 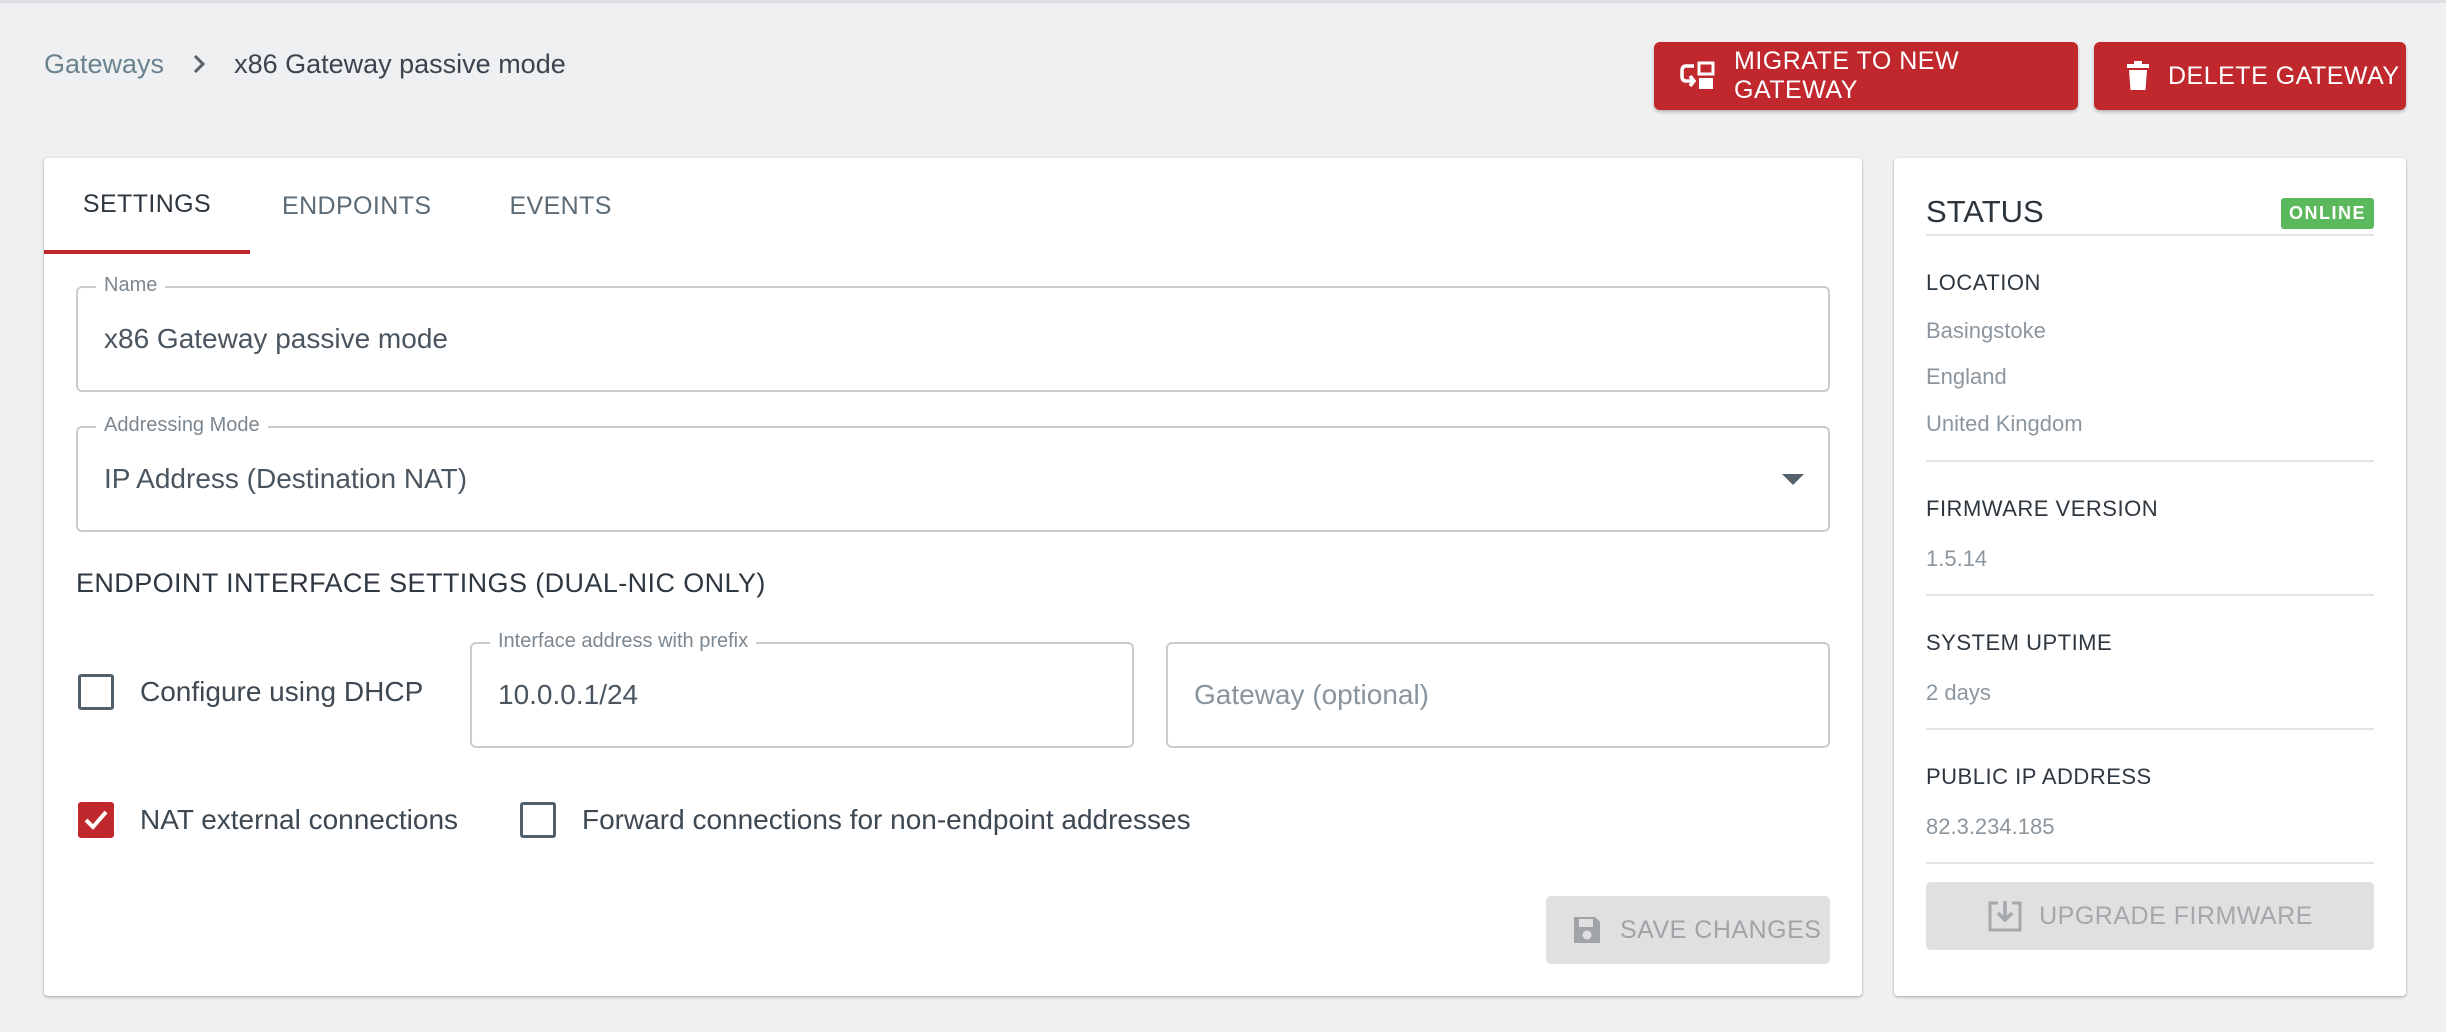 I want to click on firmware-heading: FIRMWARE VERSION, so click(x=2042, y=508).